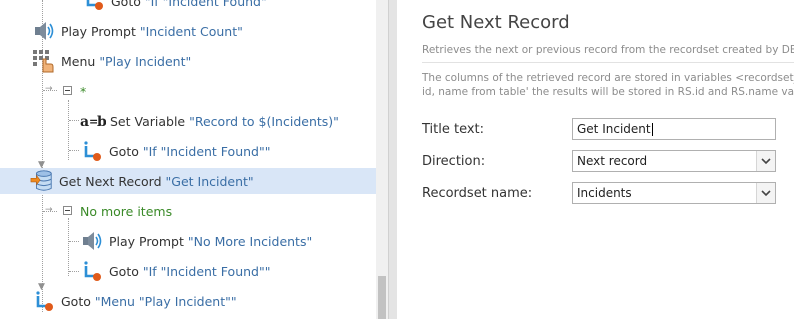  What do you see at coordinates (188, 211) in the screenshot?
I see `tree-row-no-more-items: No more items` at bounding box center [188, 211].